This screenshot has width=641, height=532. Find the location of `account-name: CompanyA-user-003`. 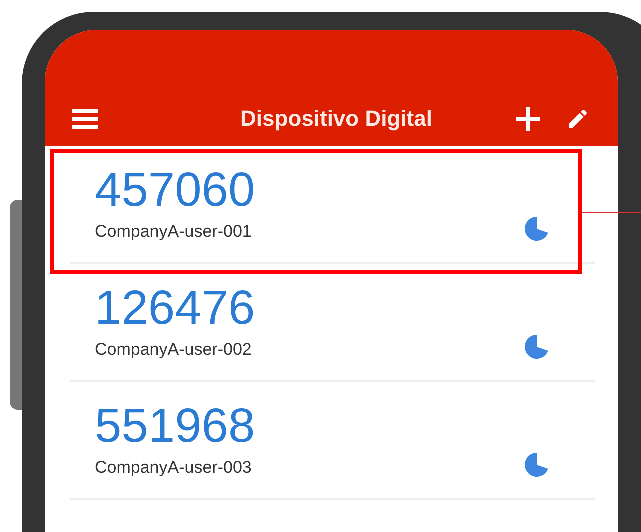

account-name: CompanyA-user-003 is located at coordinates (174, 468).